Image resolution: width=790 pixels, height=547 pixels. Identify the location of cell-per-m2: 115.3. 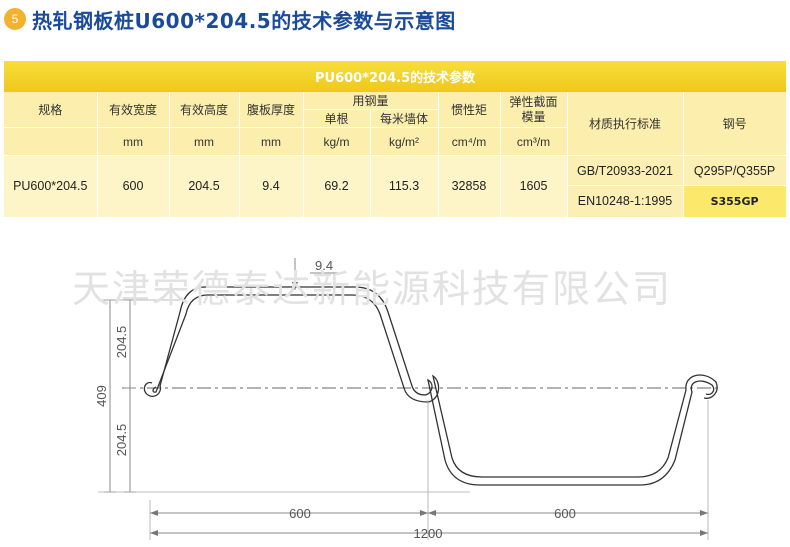
(404, 186).